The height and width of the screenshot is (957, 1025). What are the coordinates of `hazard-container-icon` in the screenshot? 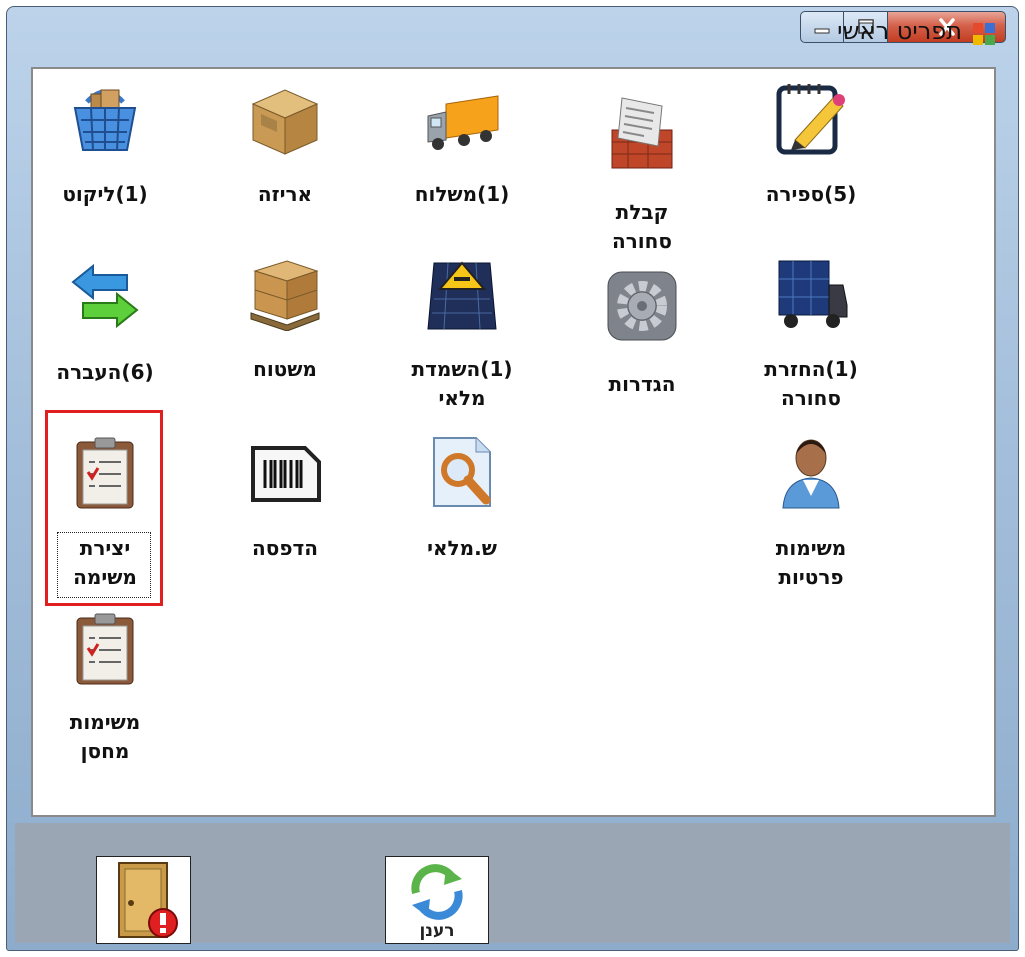 It's located at (462, 295).